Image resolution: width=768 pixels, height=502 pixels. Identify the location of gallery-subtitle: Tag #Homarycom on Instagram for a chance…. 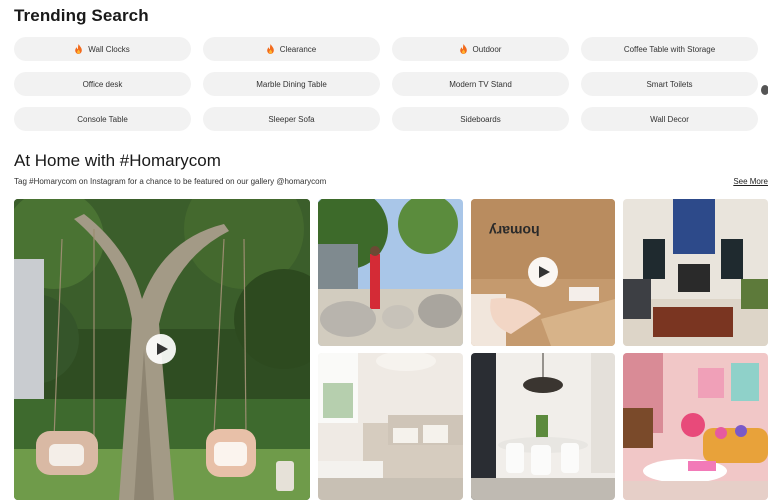
(170, 181).